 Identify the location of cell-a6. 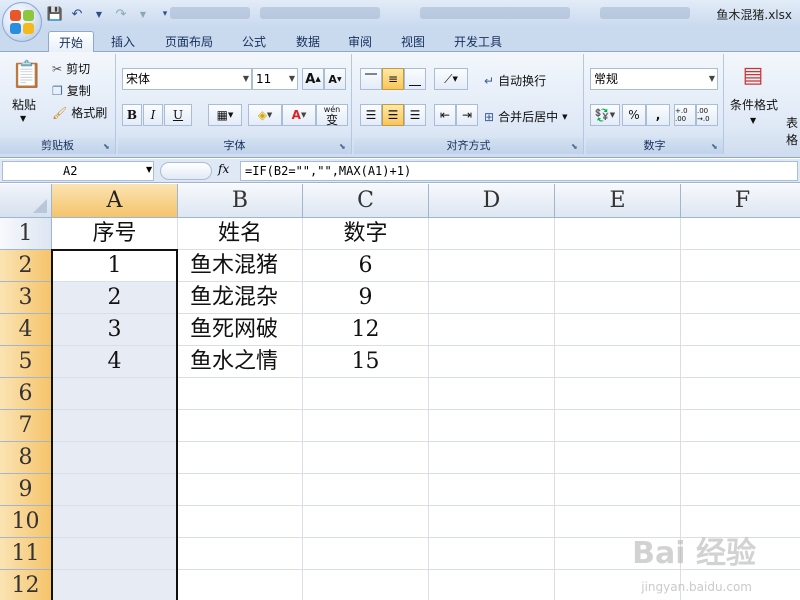
(115, 394).